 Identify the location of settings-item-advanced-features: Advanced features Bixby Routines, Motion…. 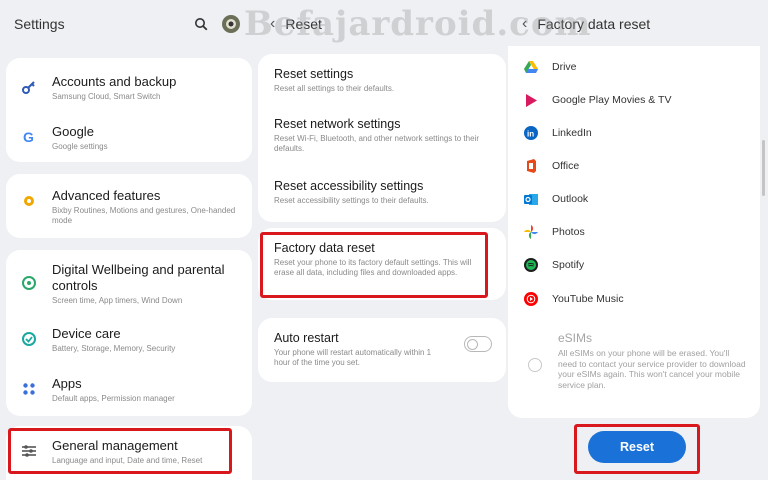
(129, 207).